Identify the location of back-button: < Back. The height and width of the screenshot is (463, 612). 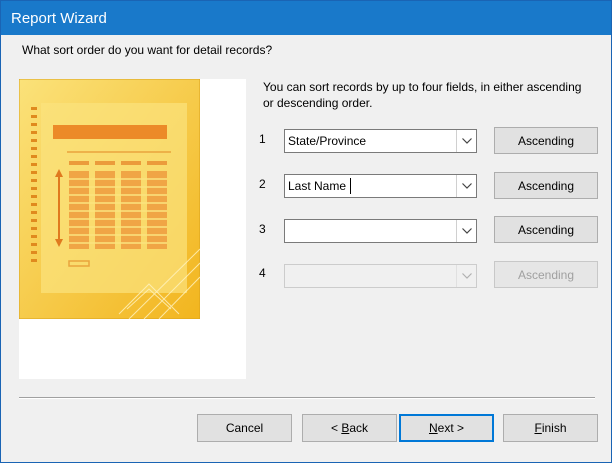
(349, 428).